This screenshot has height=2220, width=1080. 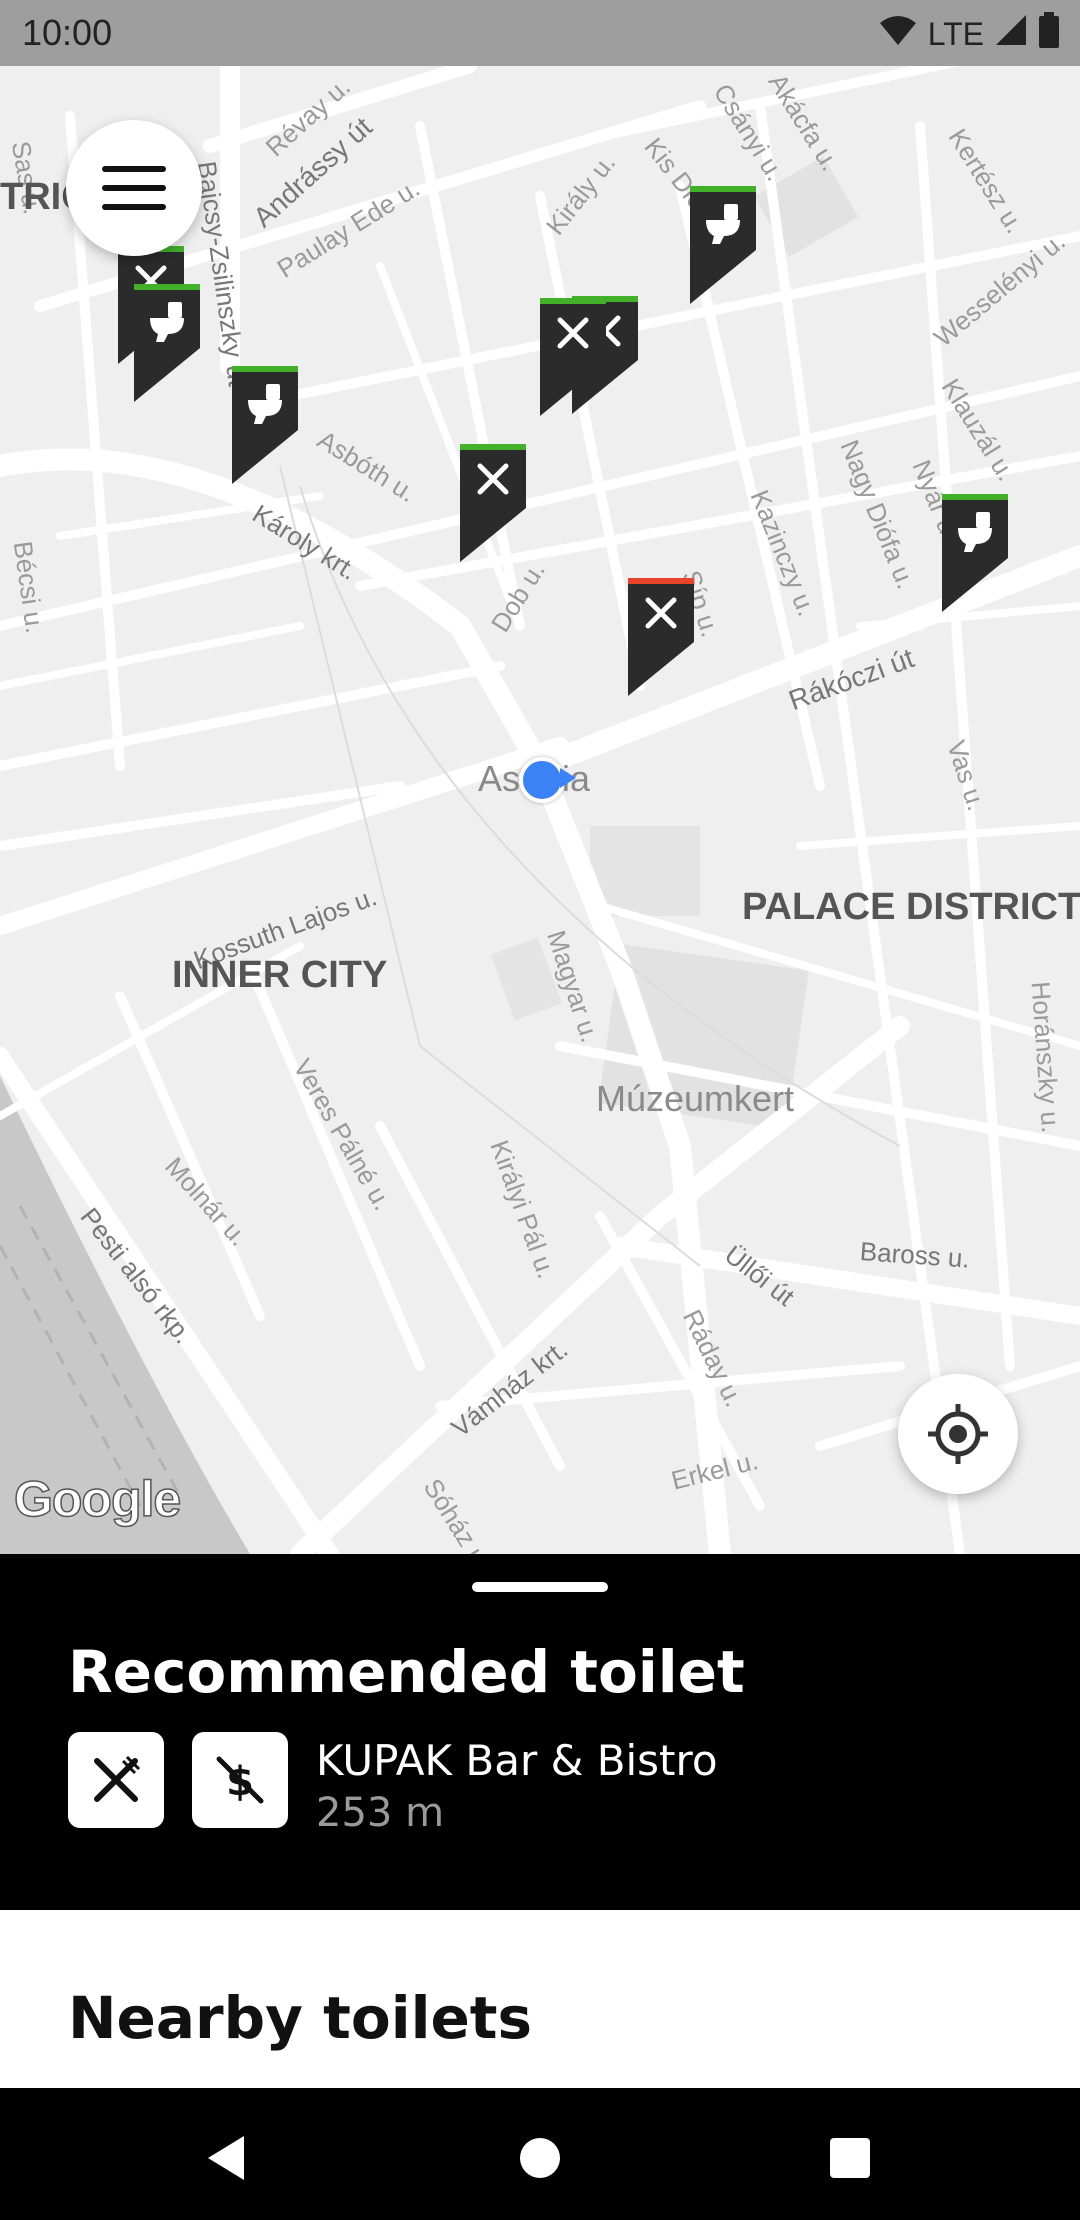 I want to click on free-icon: $, so click(x=240, y=1780).